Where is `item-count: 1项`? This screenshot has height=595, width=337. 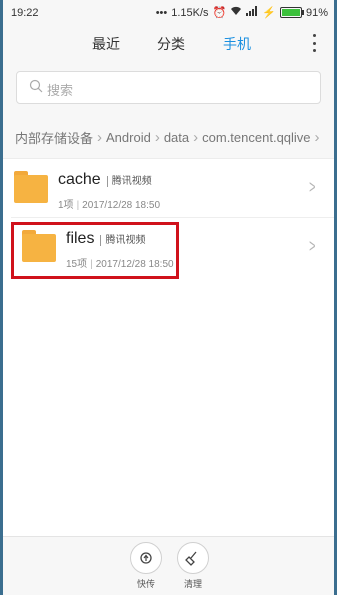 item-count: 1项 is located at coordinates (66, 205).